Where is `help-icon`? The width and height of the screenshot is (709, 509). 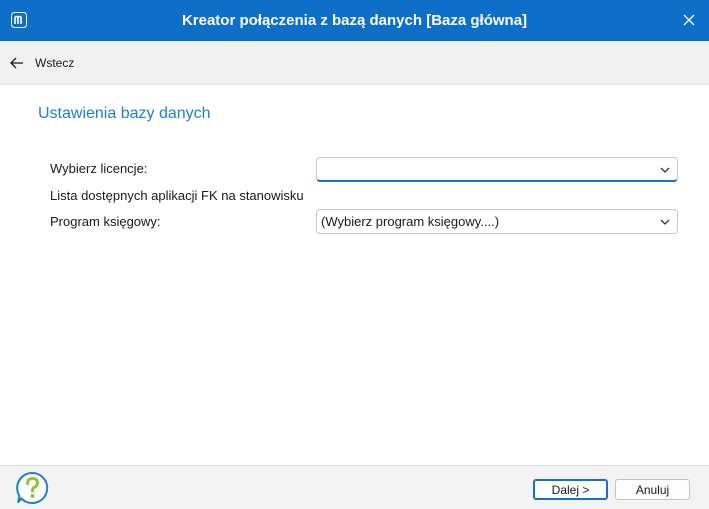
help-icon is located at coordinates (32, 488).